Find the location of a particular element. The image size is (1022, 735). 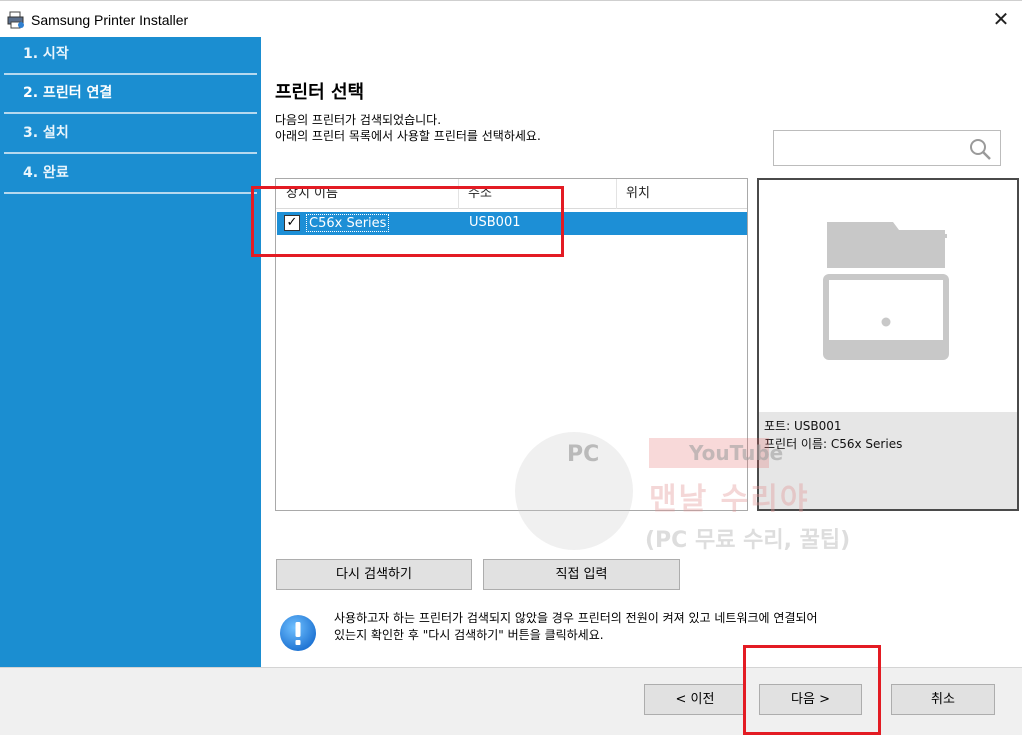

description-line-2: 아래의 프린터 목록에서 사용할 프린터를 선택하세요. is located at coordinates (408, 136).